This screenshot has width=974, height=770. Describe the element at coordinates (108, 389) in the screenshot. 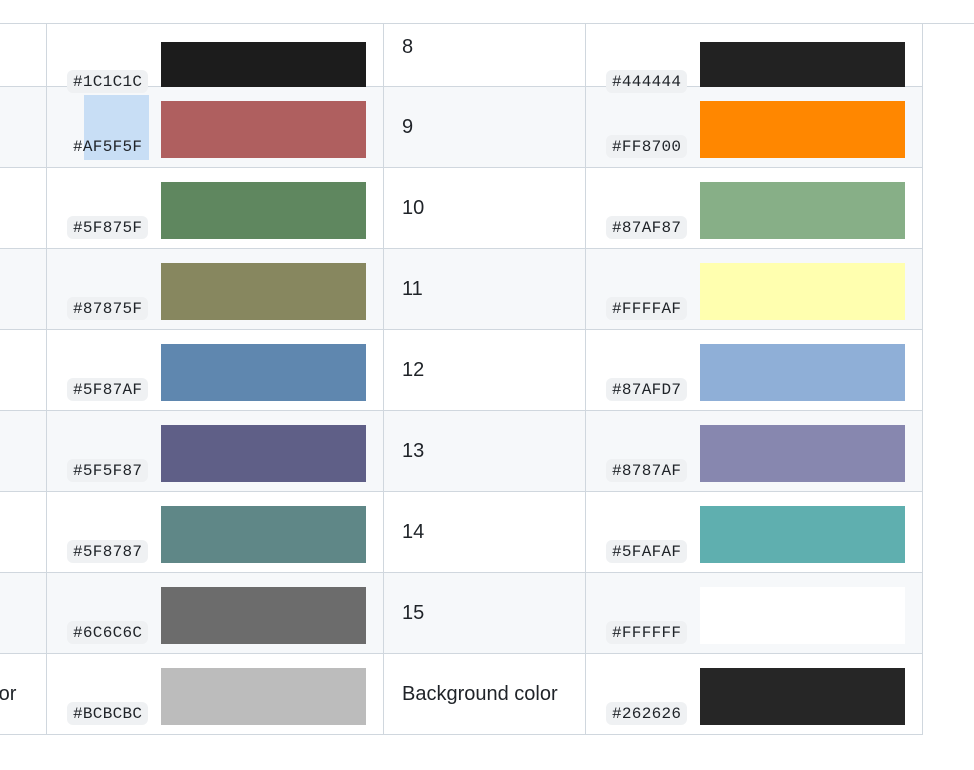

I see `hex-code: #5F87AF` at that location.